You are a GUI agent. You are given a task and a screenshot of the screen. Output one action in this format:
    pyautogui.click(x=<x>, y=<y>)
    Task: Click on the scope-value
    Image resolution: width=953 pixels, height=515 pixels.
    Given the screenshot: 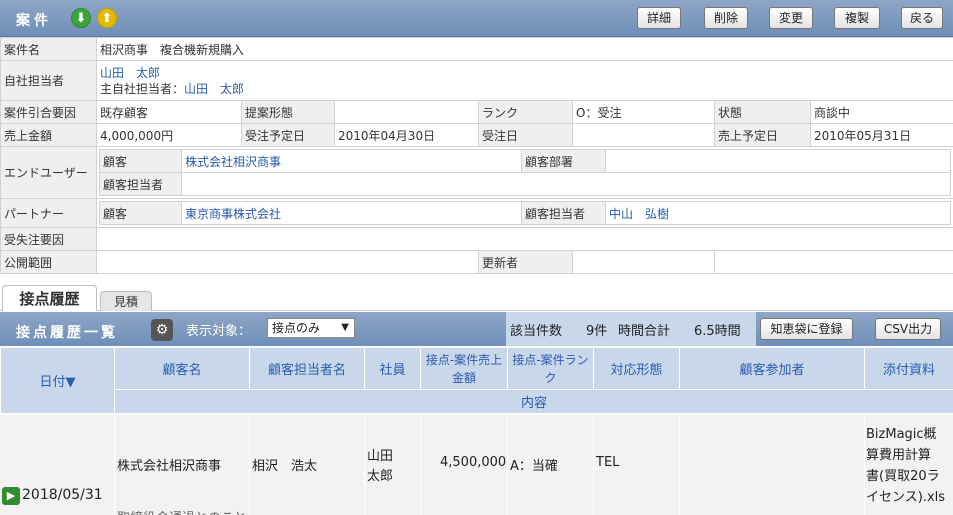 What is the action you would take?
    pyautogui.click(x=287, y=262)
    